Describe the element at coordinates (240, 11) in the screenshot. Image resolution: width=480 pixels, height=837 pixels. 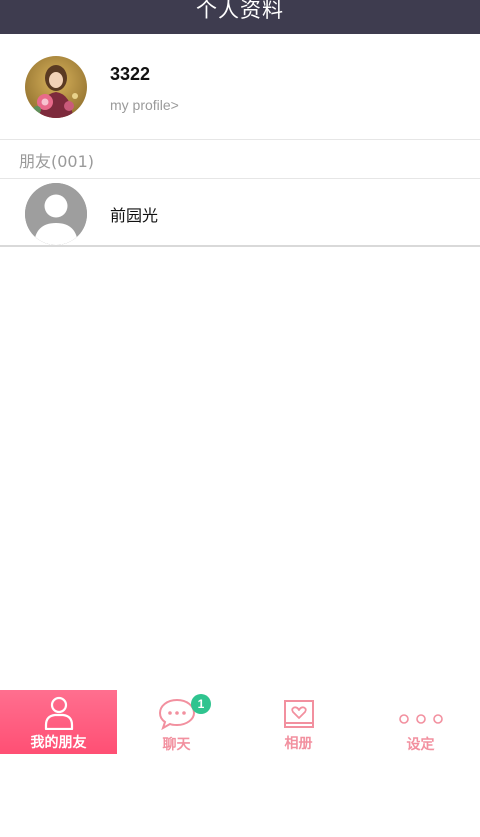
I see `page-title: 个人资料` at that location.